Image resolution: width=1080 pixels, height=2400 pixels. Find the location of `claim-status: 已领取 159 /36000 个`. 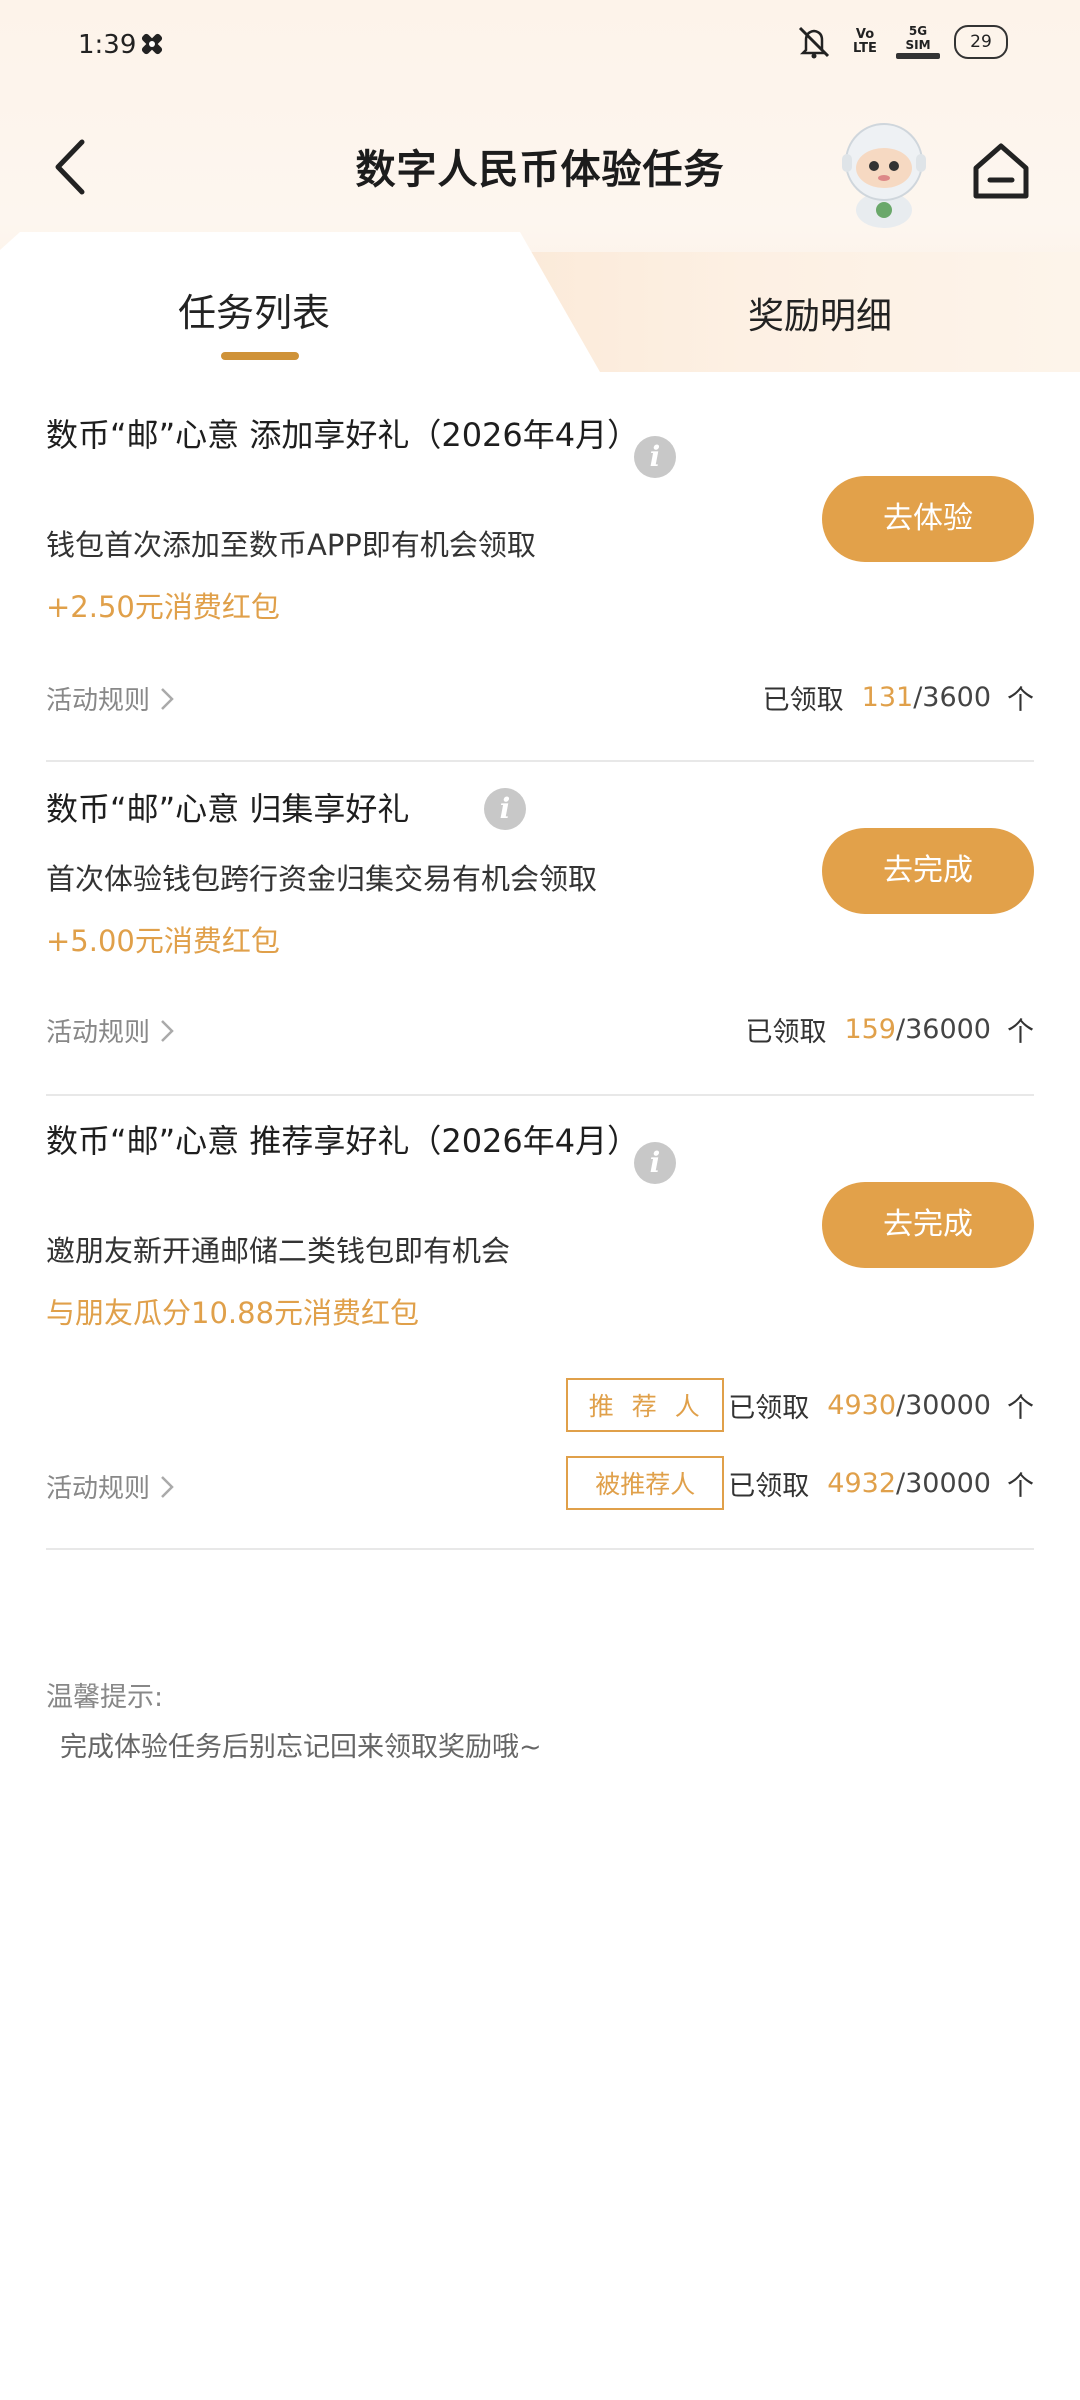

claim-status: 已领取 159 /36000 个 is located at coordinates (889, 1029).